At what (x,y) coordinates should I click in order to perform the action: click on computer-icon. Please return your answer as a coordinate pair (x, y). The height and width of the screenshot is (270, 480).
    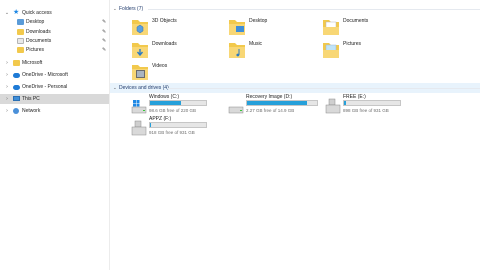
    Looking at the image, I should click on (16, 98).